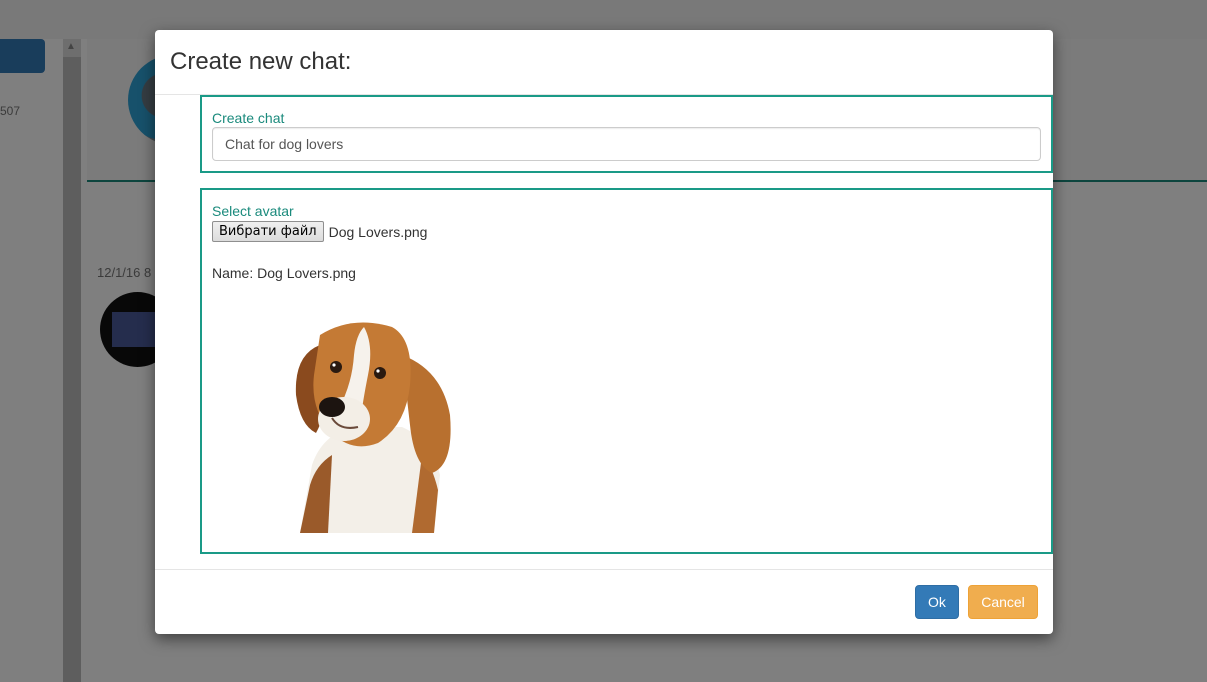 The width and height of the screenshot is (1207, 682). I want to click on choose-file-button: Вибрати файл, so click(268, 231).